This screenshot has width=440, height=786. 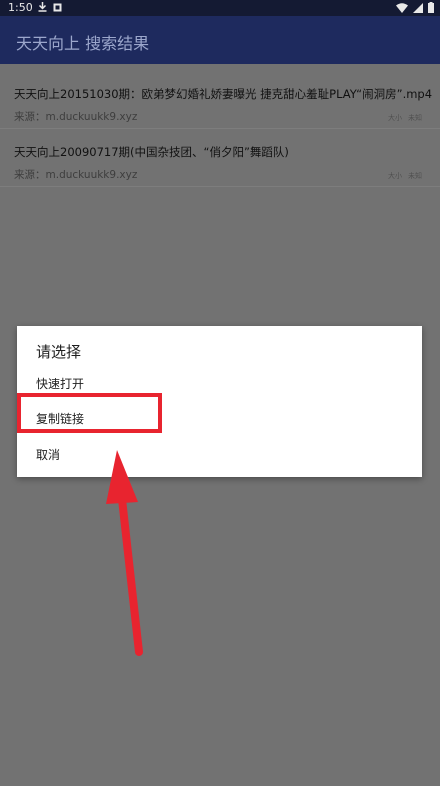 What do you see at coordinates (418, 7) in the screenshot?
I see `signal-icon` at bounding box center [418, 7].